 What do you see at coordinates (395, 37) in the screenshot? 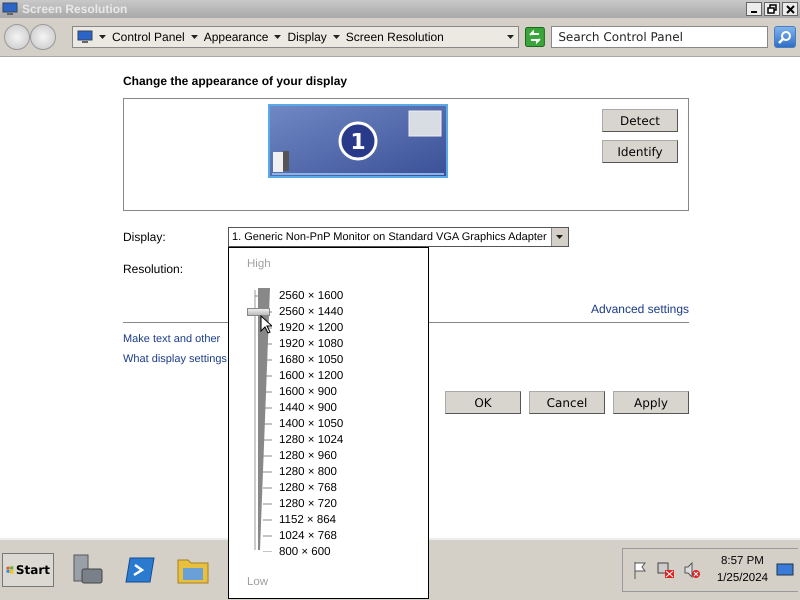
I see `breadcrumb: Screen Resolution` at bounding box center [395, 37].